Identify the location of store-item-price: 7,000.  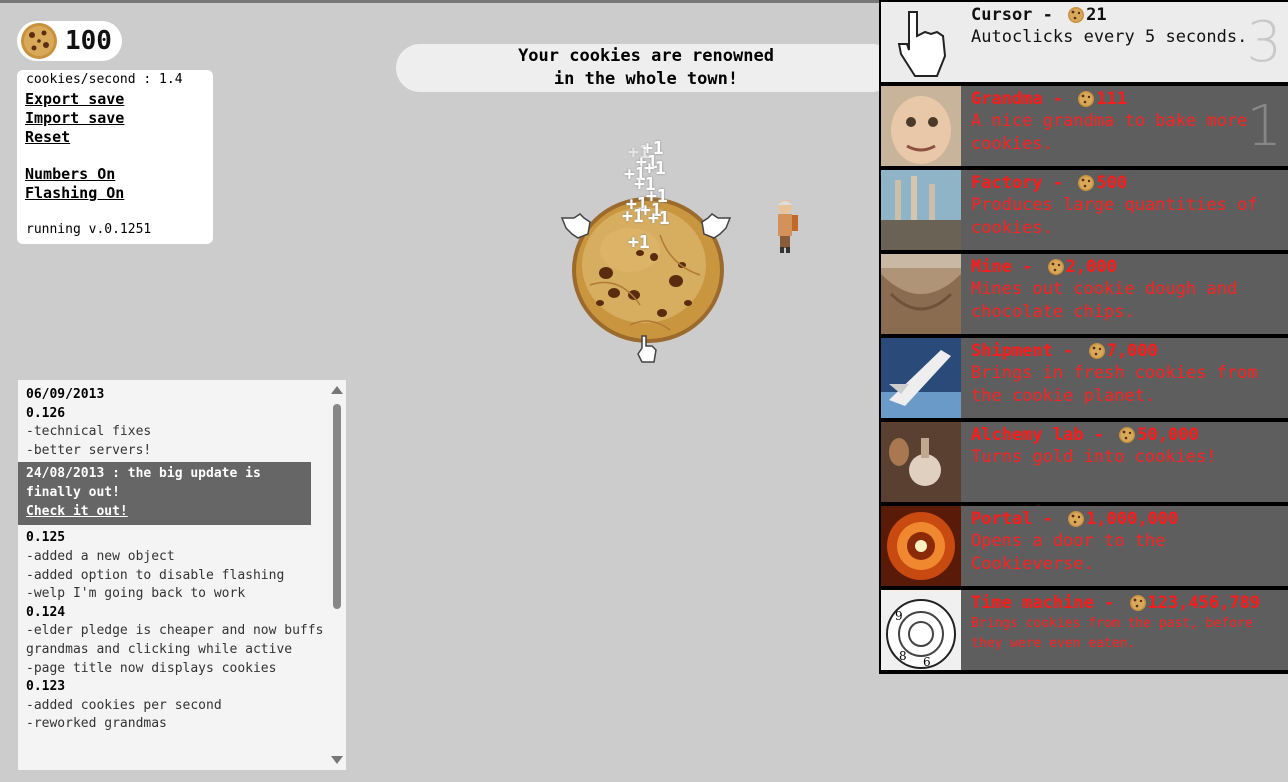
(1132, 351).